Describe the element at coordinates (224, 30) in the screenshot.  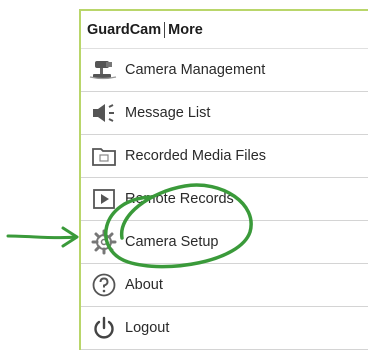
I see `menu-header: GuardCam More` at that location.